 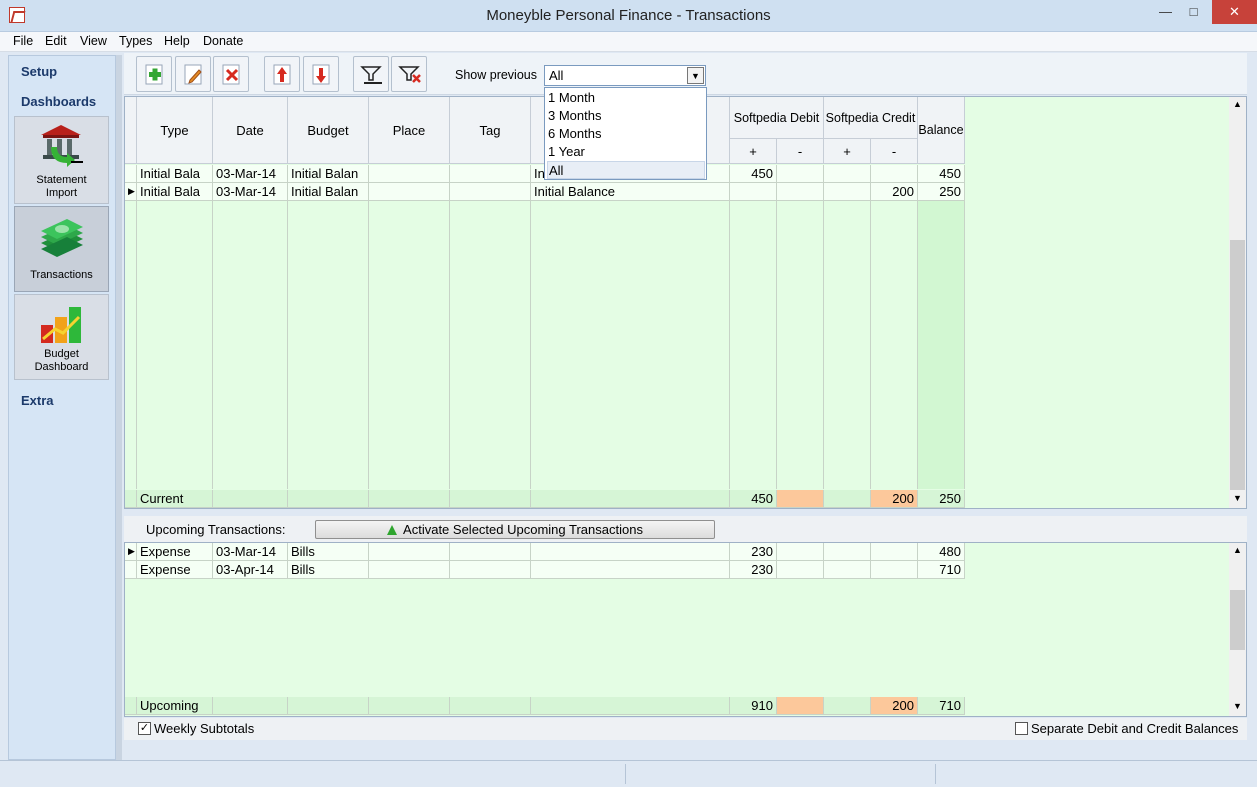 I want to click on filter-button, so click(x=371, y=74).